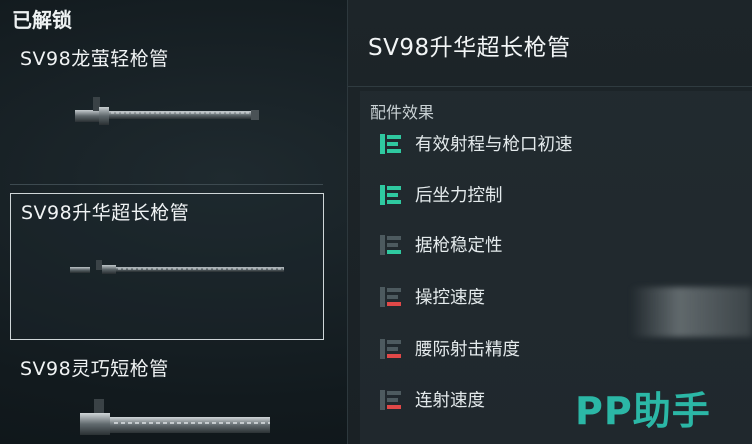 The image size is (752, 444). What do you see at coordinates (402, 112) in the screenshot?
I see `effects-header: 配件效果` at bounding box center [402, 112].